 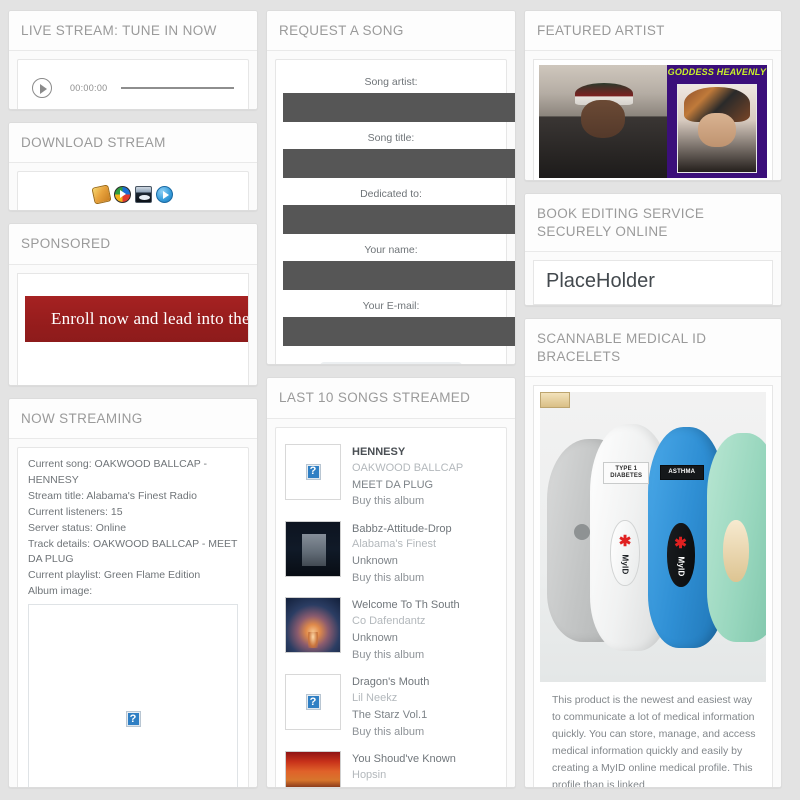 What do you see at coordinates (391, 682) in the screenshot?
I see `song-title: Dragon's Mouth` at bounding box center [391, 682].